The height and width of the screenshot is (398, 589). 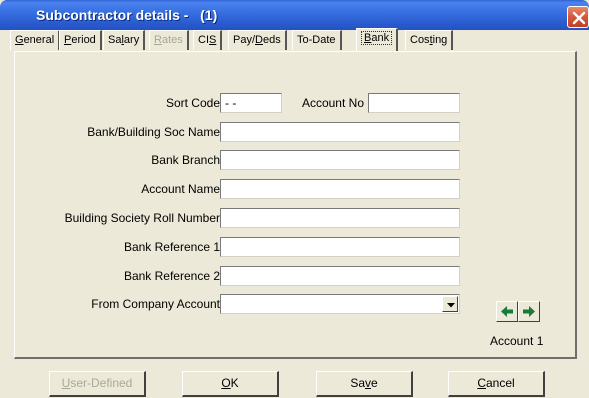 I want to click on window-title: Subcontractor details - (1), so click(x=127, y=15).